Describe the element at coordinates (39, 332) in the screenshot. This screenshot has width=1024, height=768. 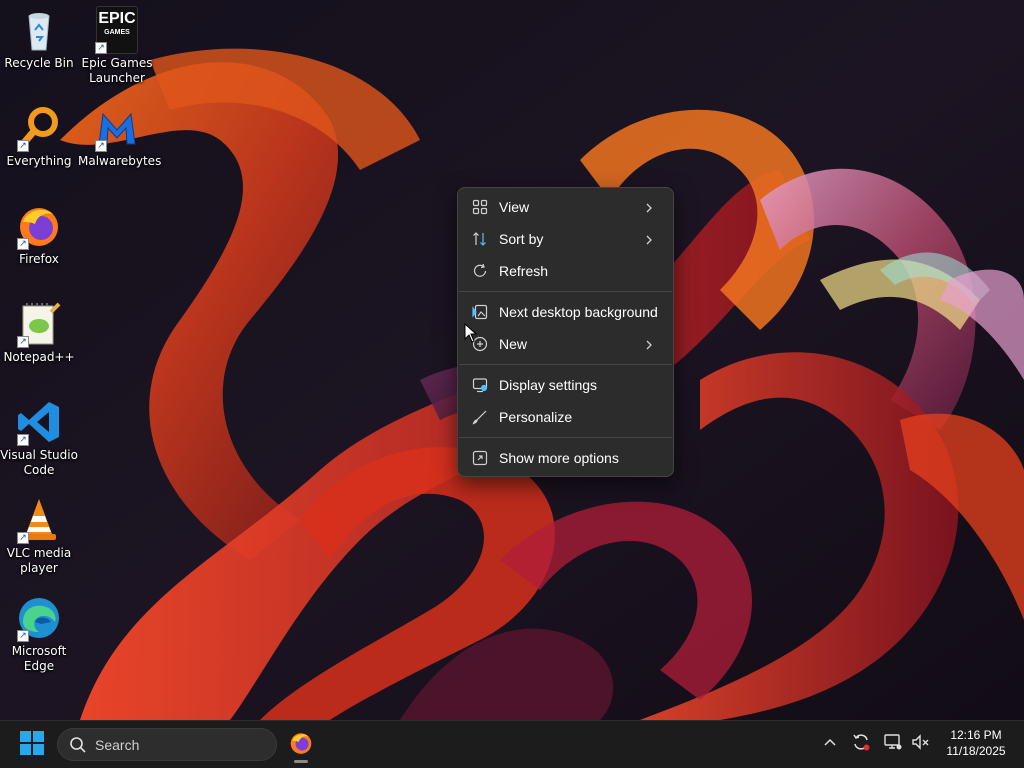
I see `desktop-icon-notepadpp: ↗ Notepad++` at that location.